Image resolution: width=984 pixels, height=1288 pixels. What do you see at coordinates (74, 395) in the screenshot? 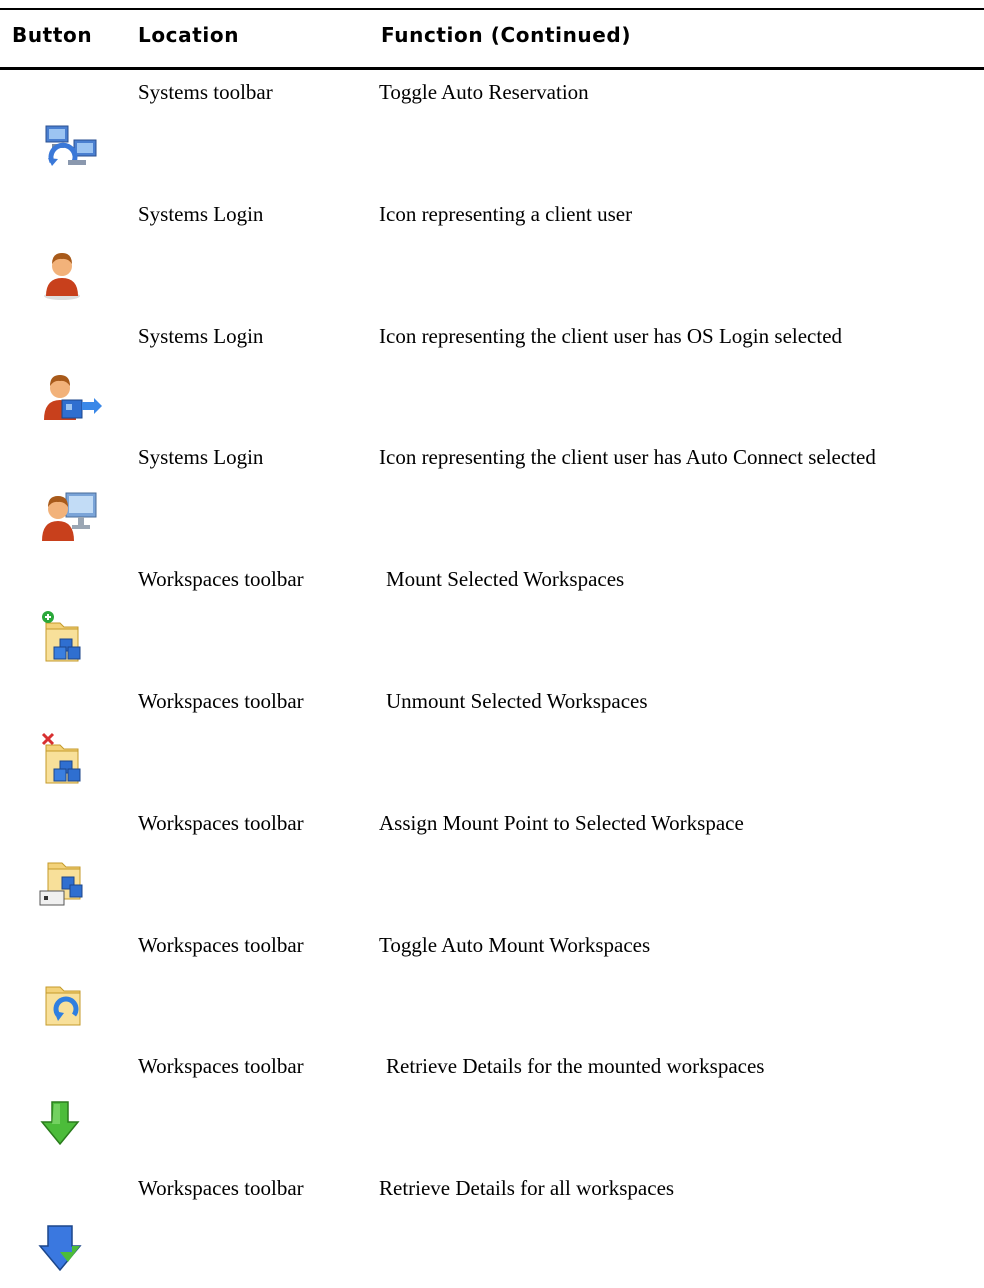
I see `user-os-login-icon` at bounding box center [74, 395].